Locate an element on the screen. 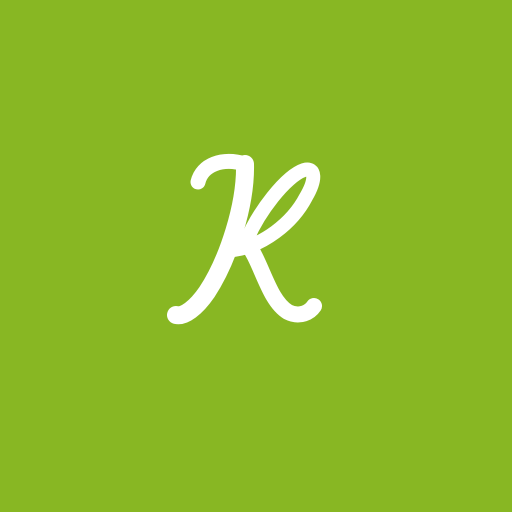 The width and height of the screenshot is (512, 512). k-main-stroke is located at coordinates (211, 240).